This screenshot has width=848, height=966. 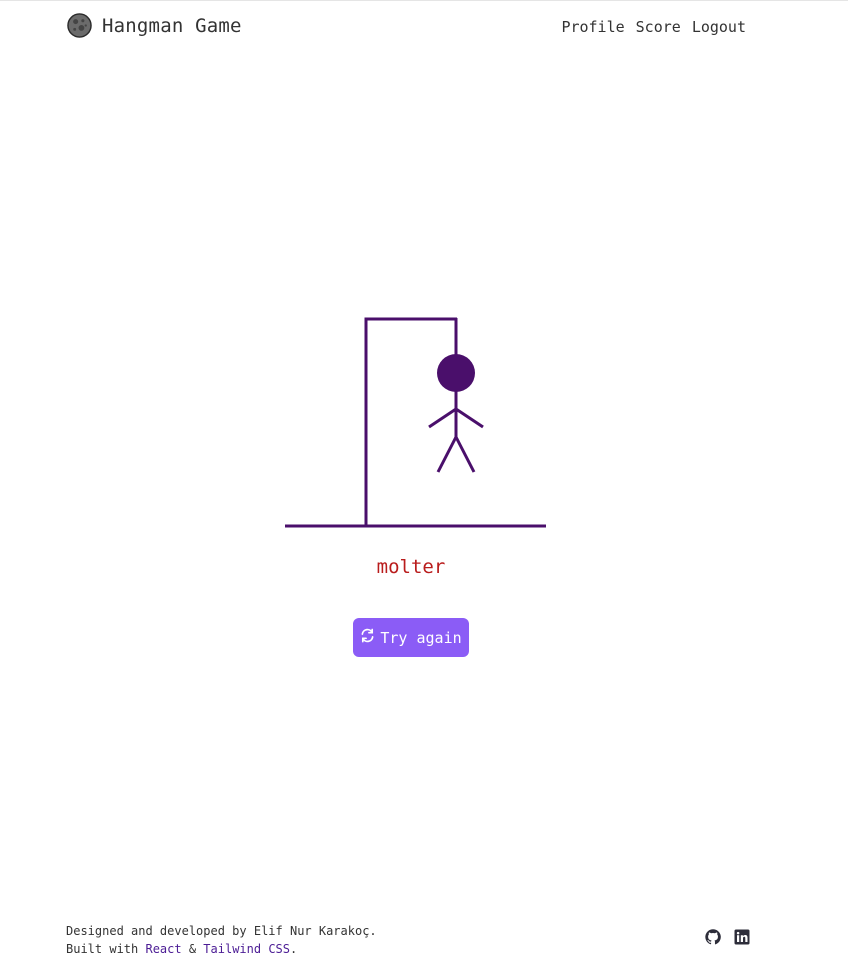 I want to click on moon-icon, so click(x=79, y=25).